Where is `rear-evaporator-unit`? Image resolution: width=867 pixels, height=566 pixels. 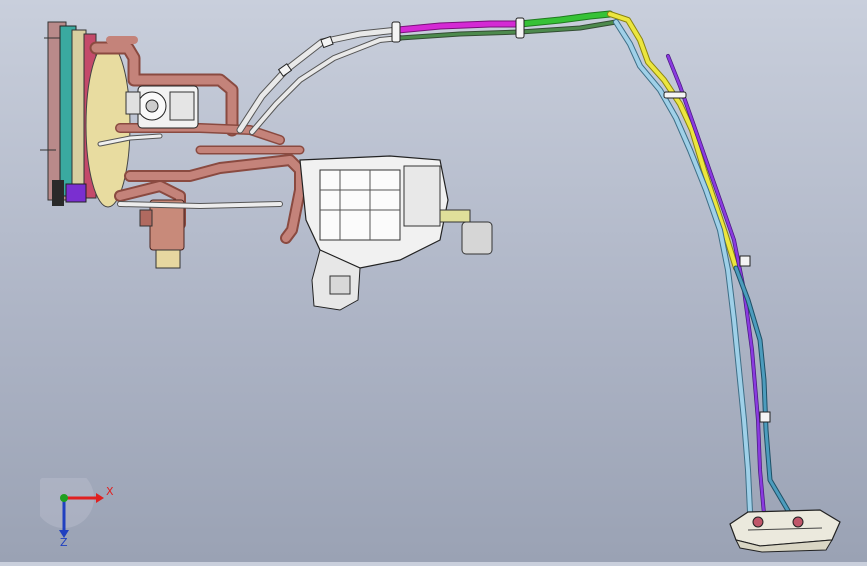 rear-evaporator-unit is located at coordinates (785, 531).